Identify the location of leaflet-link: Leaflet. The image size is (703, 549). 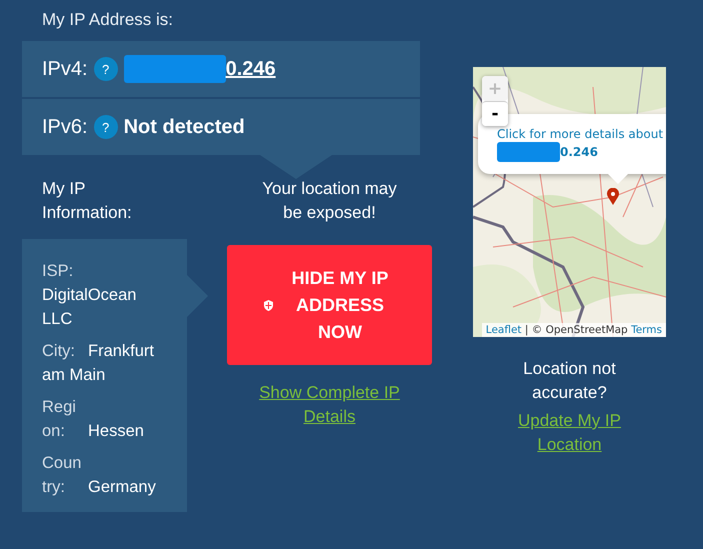
(504, 330).